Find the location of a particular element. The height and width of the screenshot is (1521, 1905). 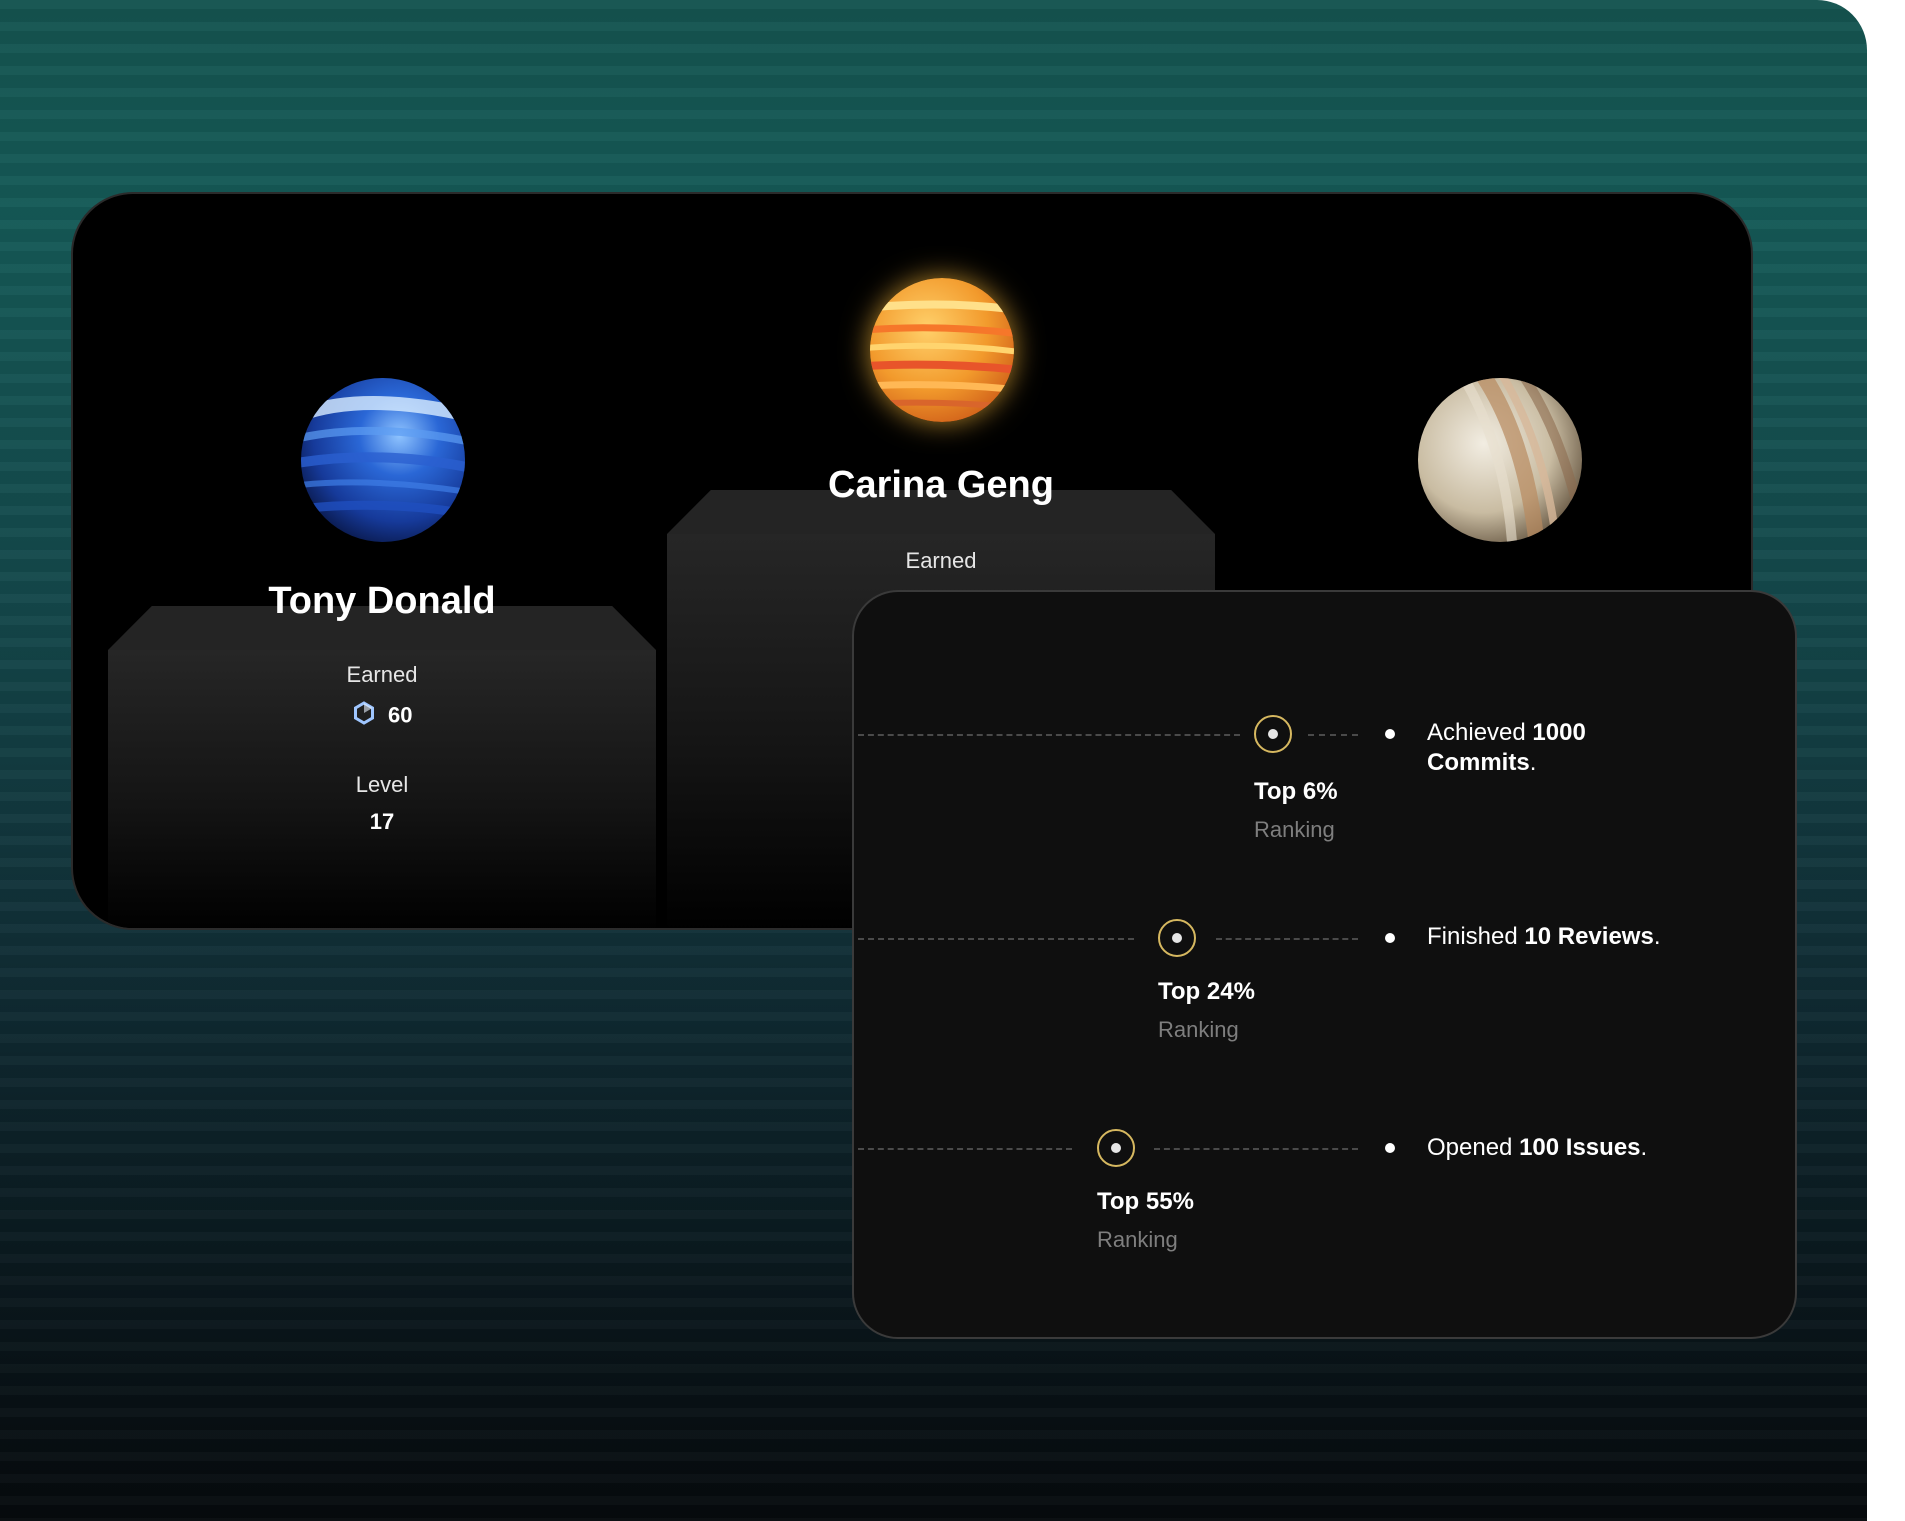

achievement-text: Achieved 1000 Commits. is located at coordinates (1557, 748).